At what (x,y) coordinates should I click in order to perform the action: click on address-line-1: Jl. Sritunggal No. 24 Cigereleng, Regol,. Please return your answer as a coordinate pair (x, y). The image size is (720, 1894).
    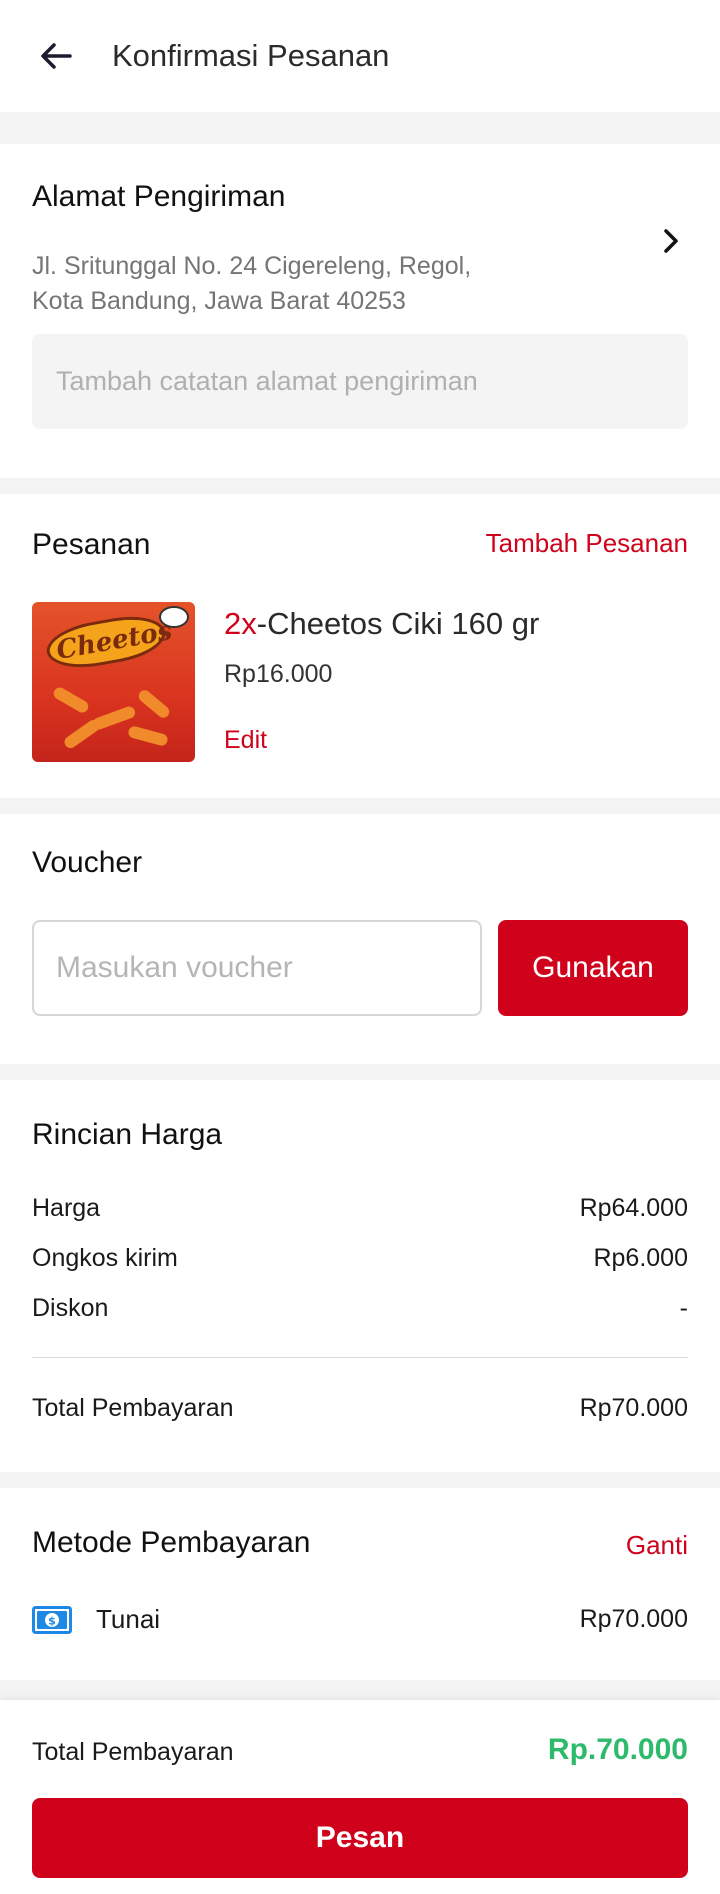
    Looking at the image, I should click on (252, 266).